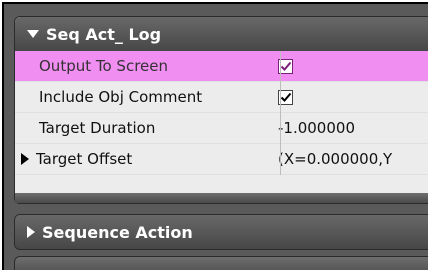 Image resolution: width=430 pixels, height=272 pixels. I want to click on property-row-target-duration: Target Duration -1.000000, so click(221, 128).